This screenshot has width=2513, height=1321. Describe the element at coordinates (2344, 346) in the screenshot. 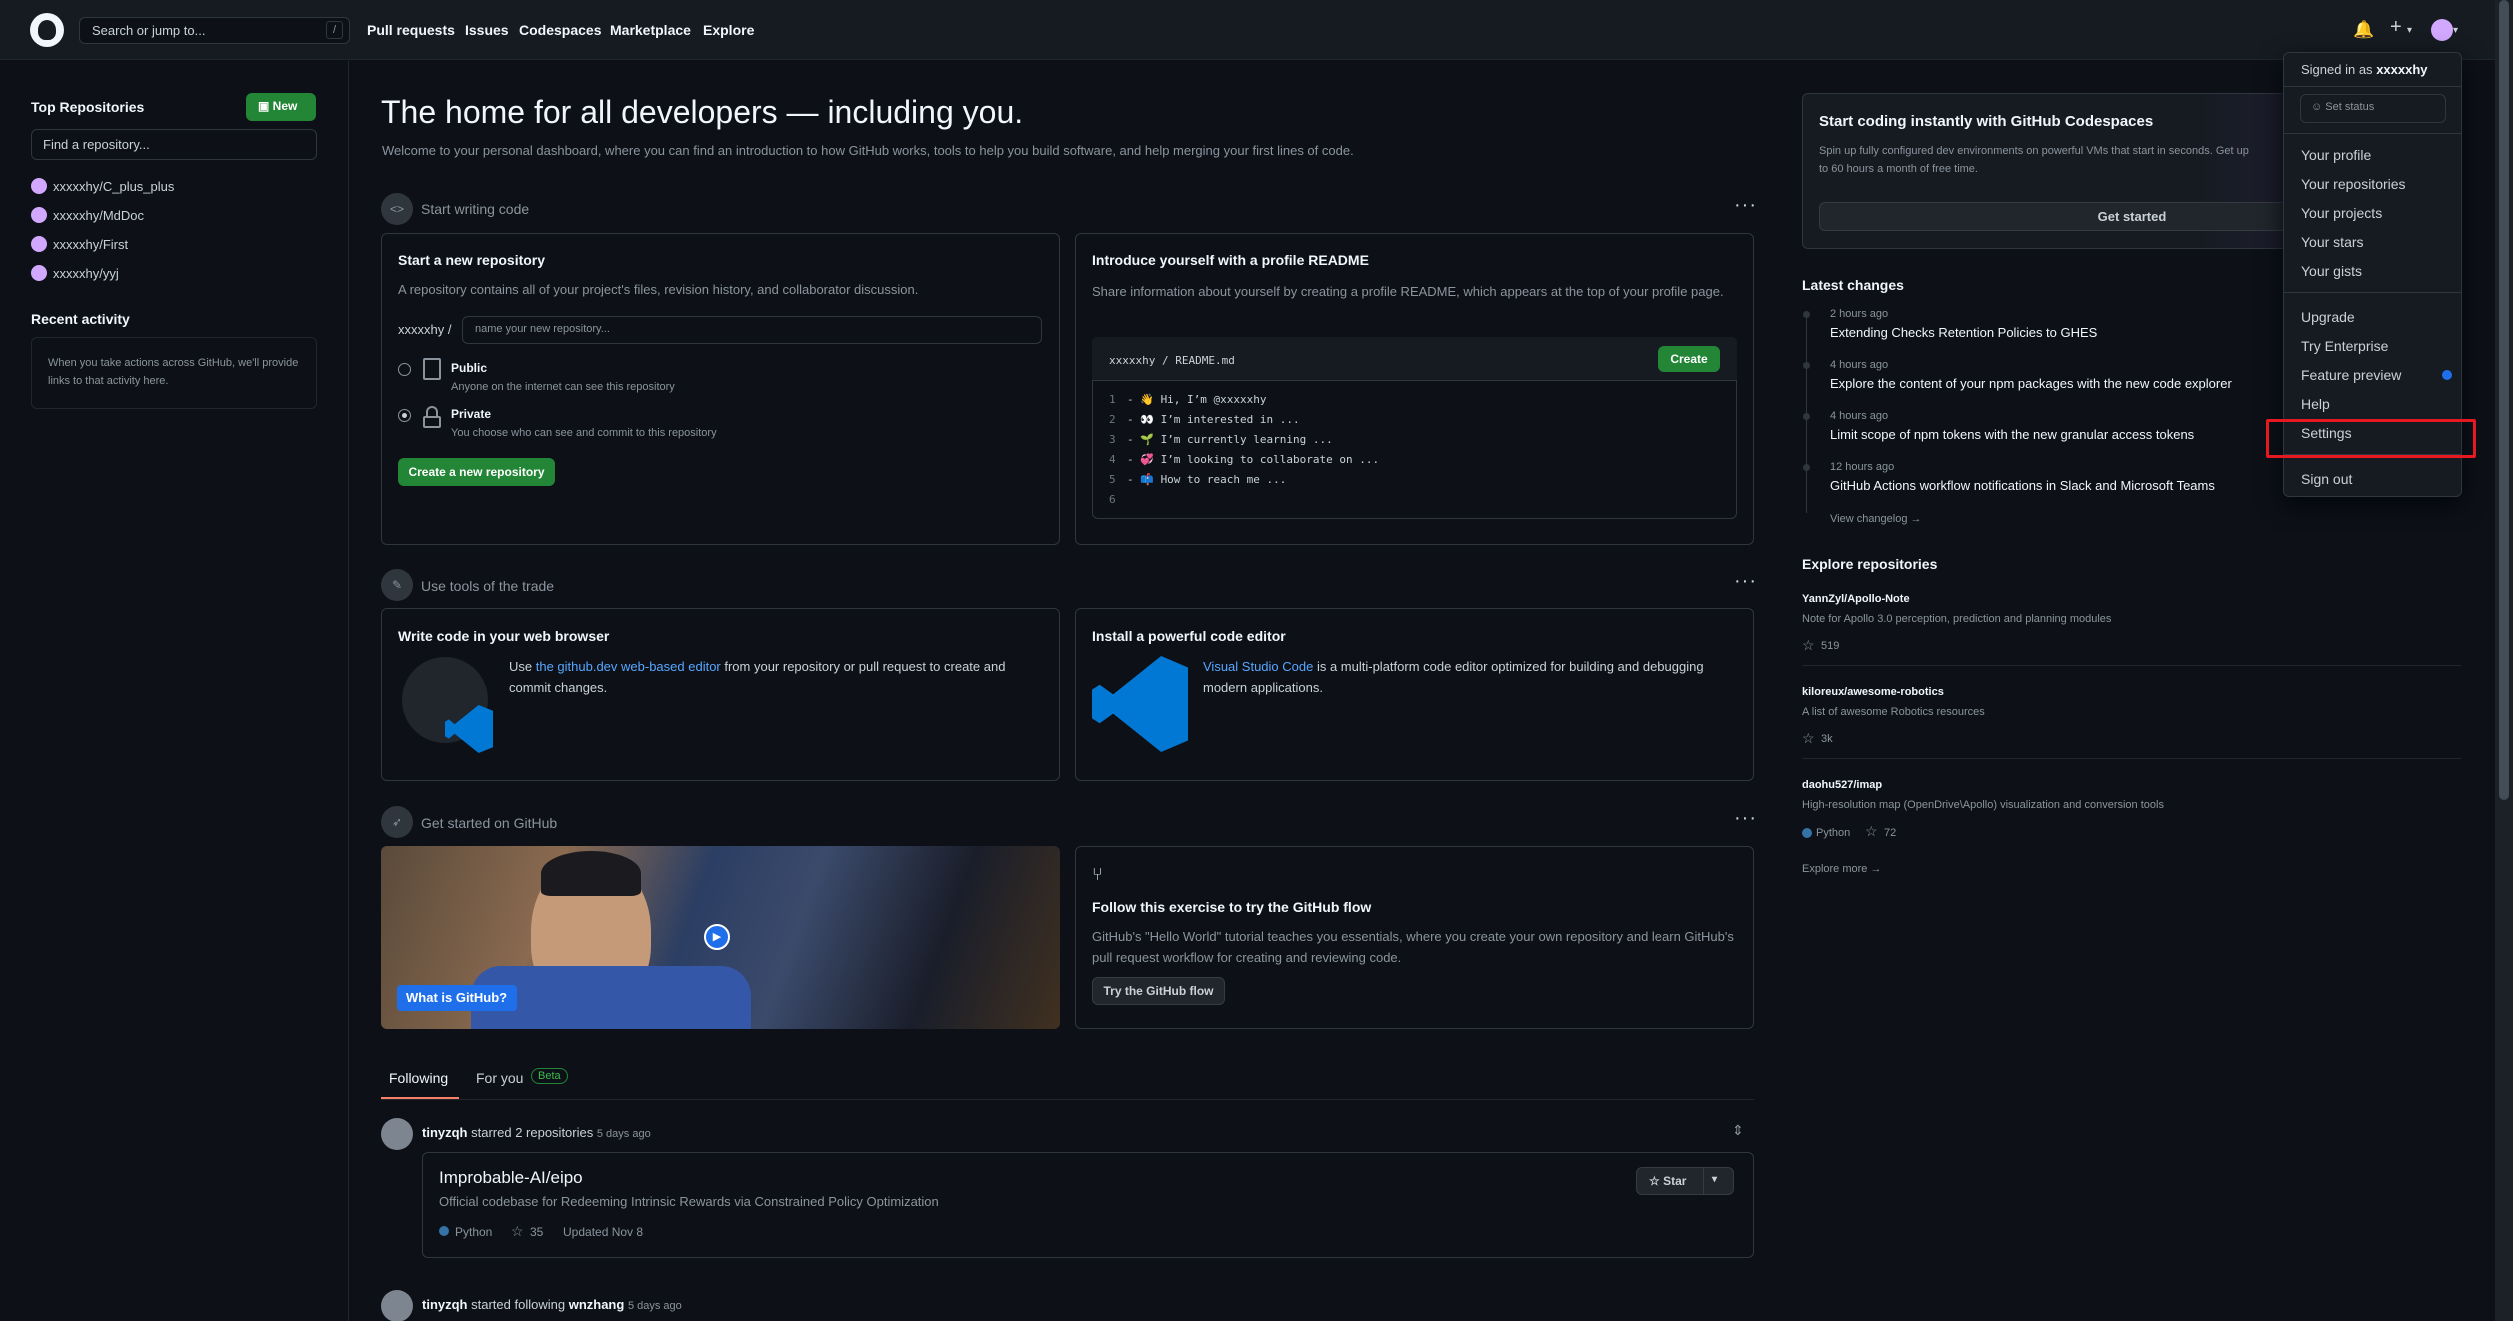

I see `menu-item-try-enterprise: Try Enterprise` at that location.